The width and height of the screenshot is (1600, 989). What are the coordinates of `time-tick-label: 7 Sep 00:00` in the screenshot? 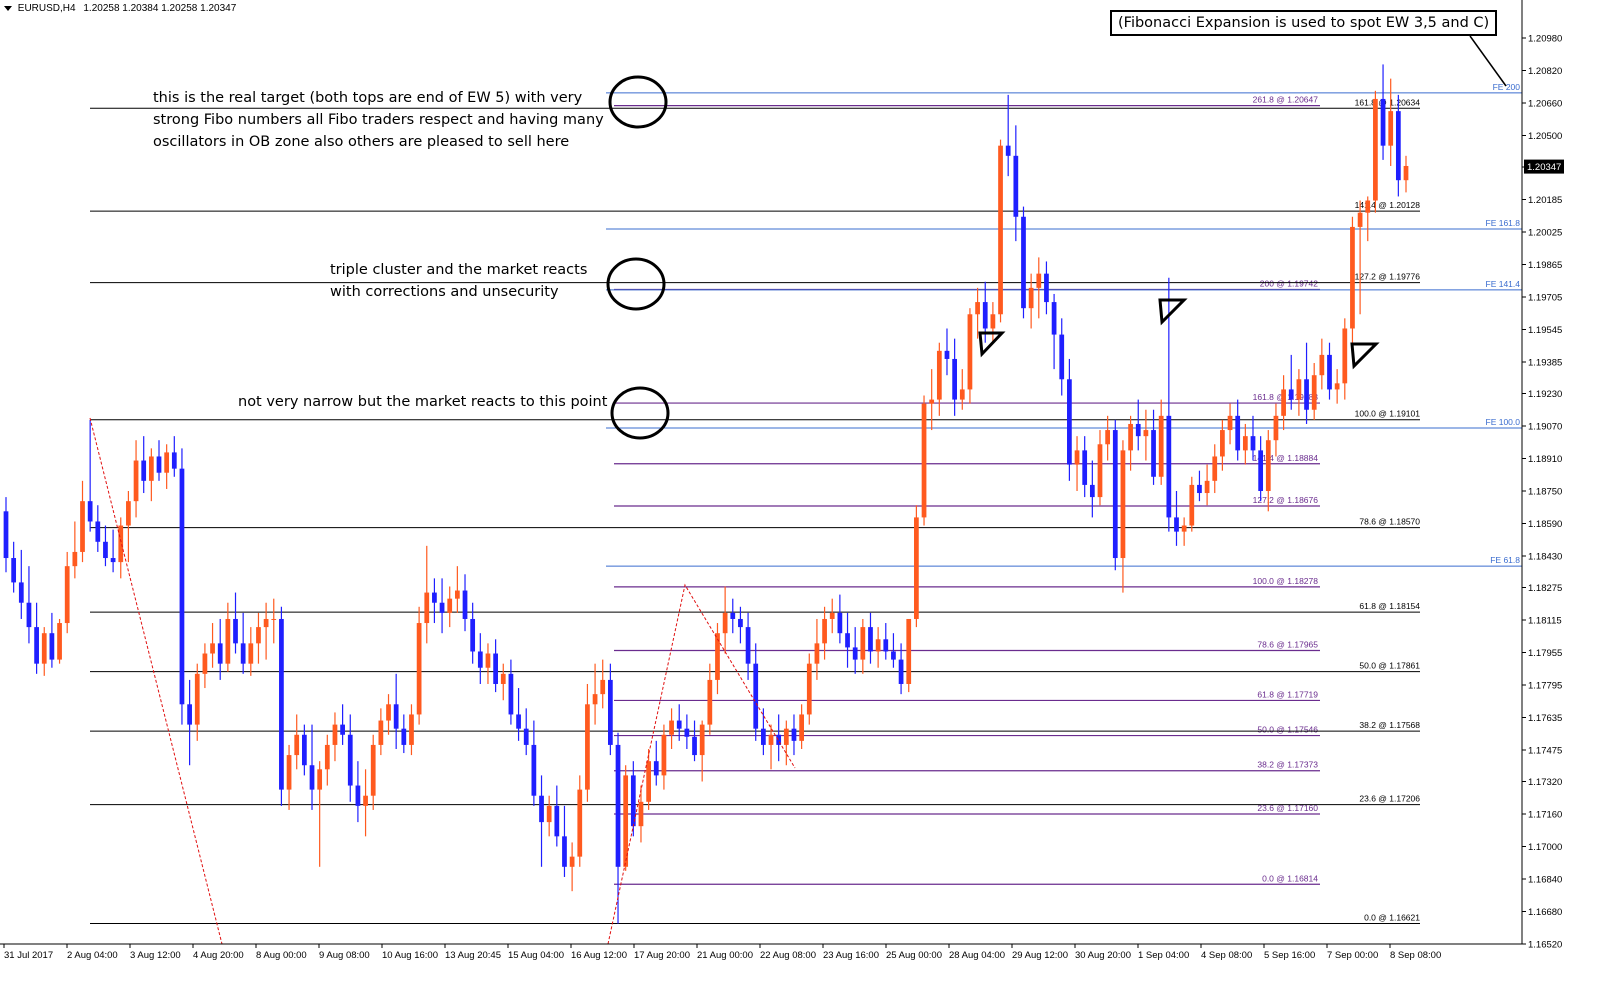 It's located at (1352, 955).